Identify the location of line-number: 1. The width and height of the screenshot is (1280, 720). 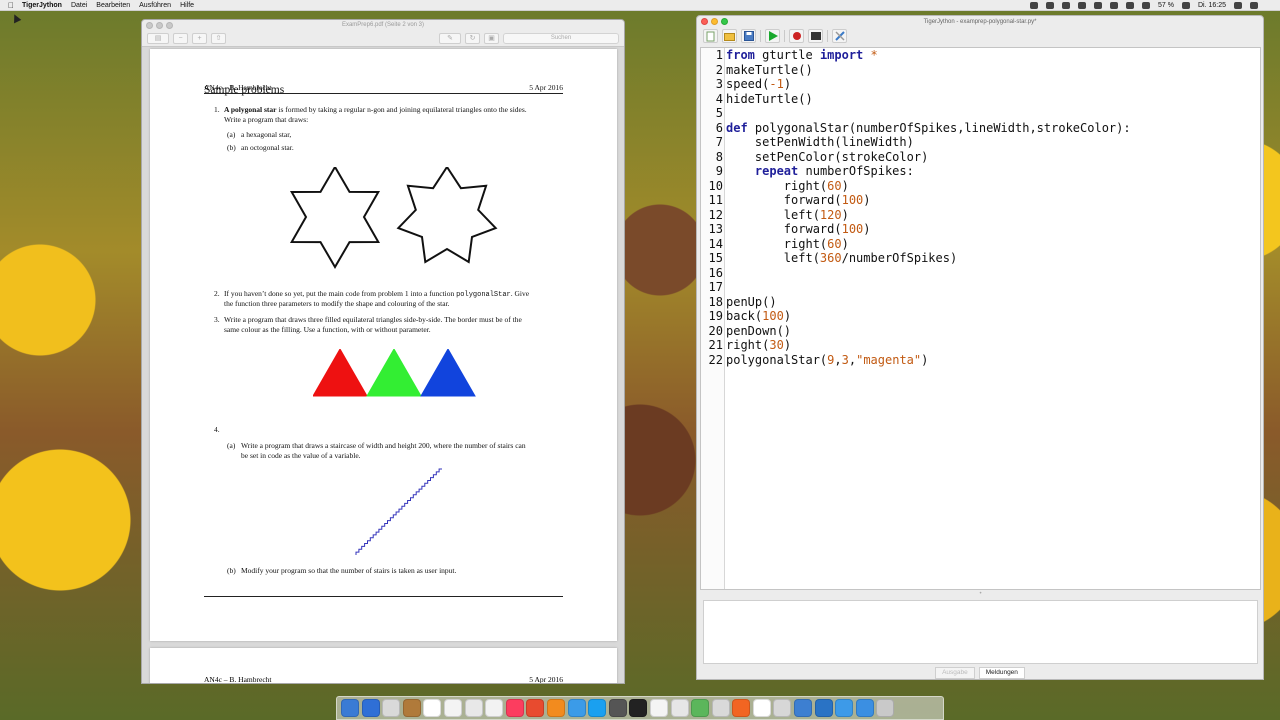
(719, 55).